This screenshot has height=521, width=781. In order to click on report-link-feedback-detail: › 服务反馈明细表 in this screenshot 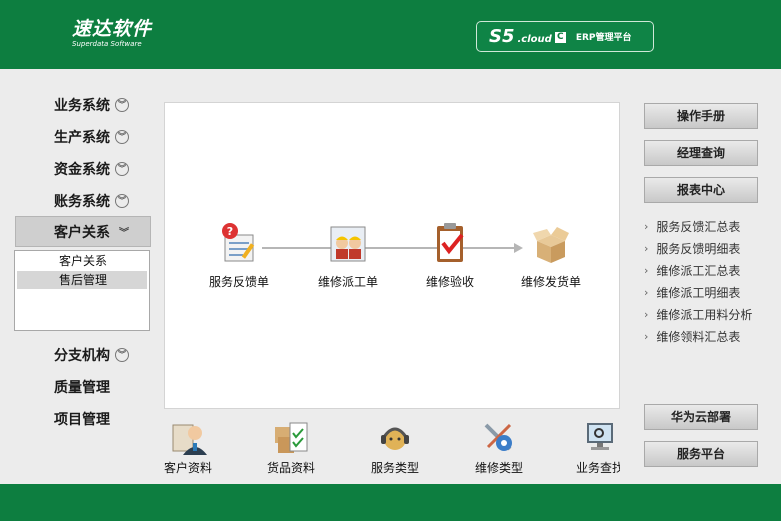, I will do `click(709, 248)`.